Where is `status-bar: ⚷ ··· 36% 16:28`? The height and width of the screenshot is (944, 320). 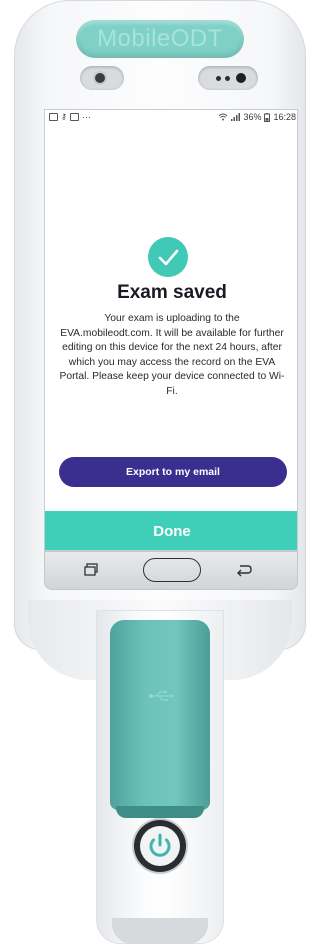
status-bar: ⚷ ··· 36% 16:28 is located at coordinates (171, 118).